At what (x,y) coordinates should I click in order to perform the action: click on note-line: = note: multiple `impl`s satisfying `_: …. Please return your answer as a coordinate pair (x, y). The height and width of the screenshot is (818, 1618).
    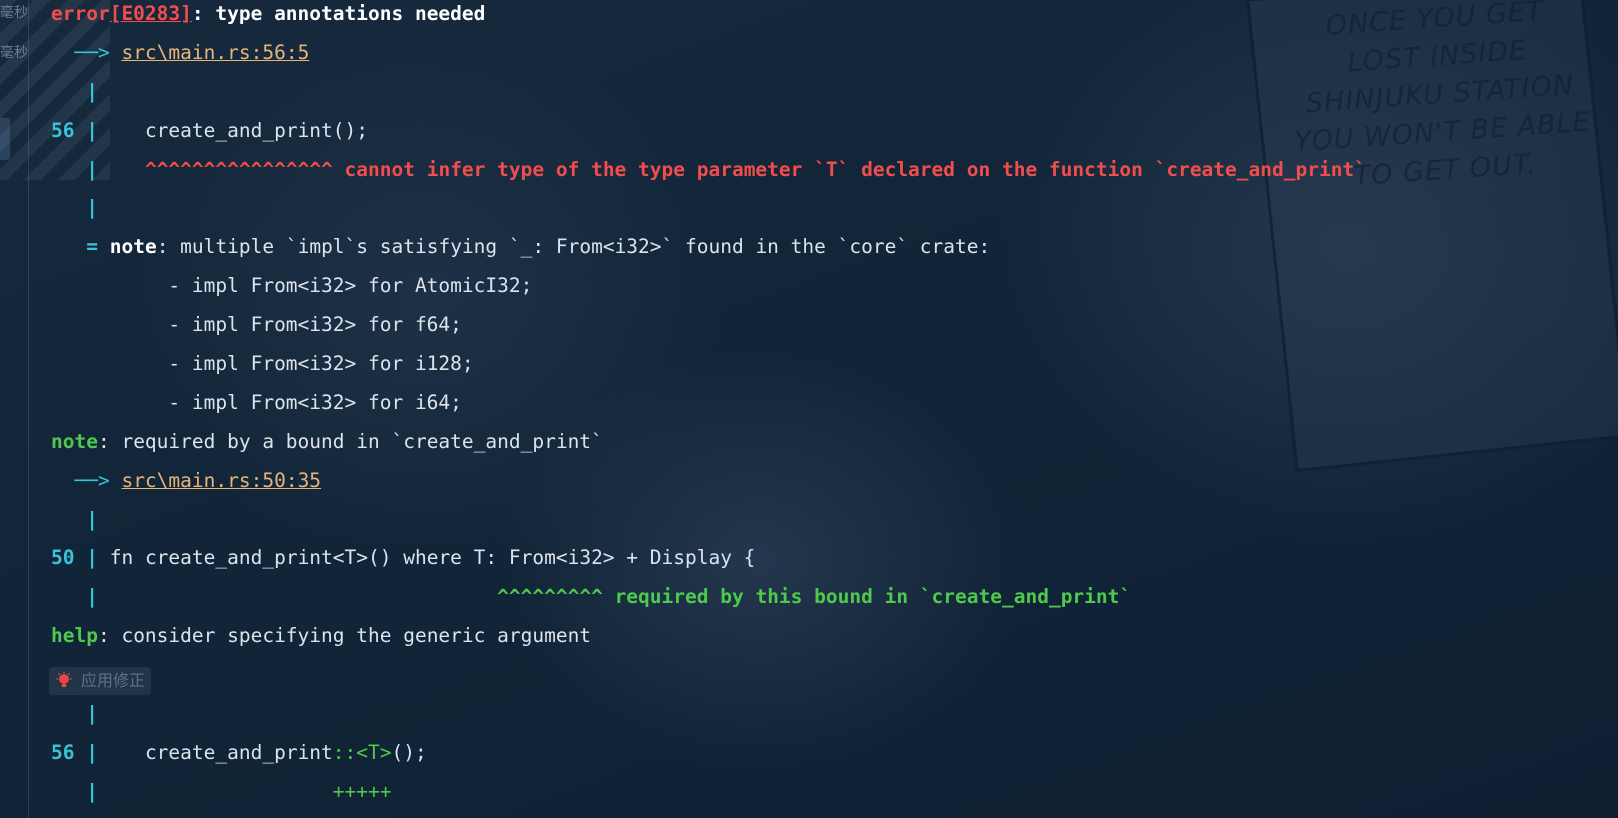
    Looking at the image, I should click on (538, 247).